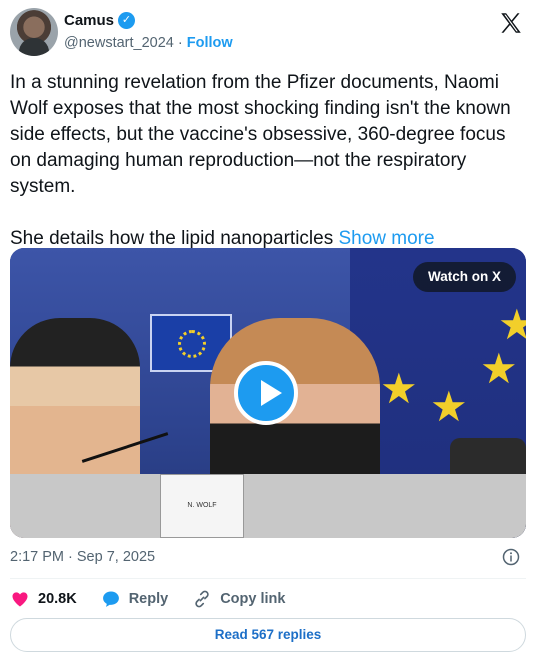 The image size is (534, 655). What do you see at coordinates (110, 599) in the screenshot?
I see `reply-bubble-icon` at bounding box center [110, 599].